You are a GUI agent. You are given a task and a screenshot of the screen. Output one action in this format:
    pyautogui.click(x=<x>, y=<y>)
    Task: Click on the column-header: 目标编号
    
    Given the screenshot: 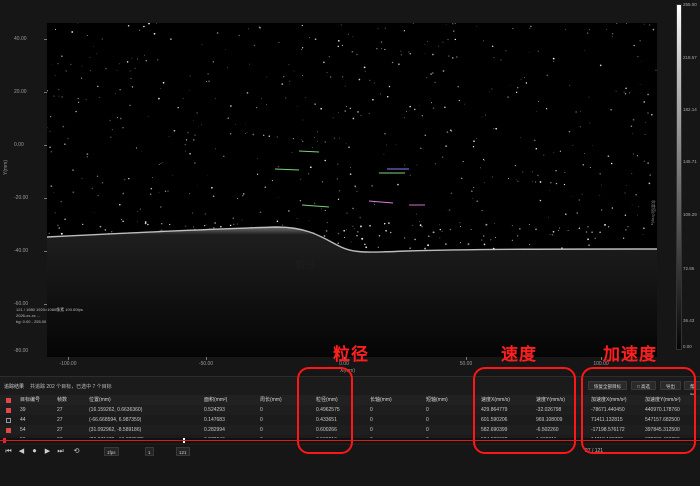 What is the action you would take?
    pyautogui.click(x=30, y=400)
    